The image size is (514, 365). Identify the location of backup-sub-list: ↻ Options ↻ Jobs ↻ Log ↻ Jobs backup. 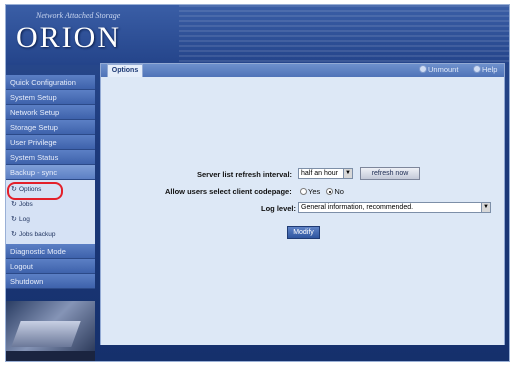
(50, 212).